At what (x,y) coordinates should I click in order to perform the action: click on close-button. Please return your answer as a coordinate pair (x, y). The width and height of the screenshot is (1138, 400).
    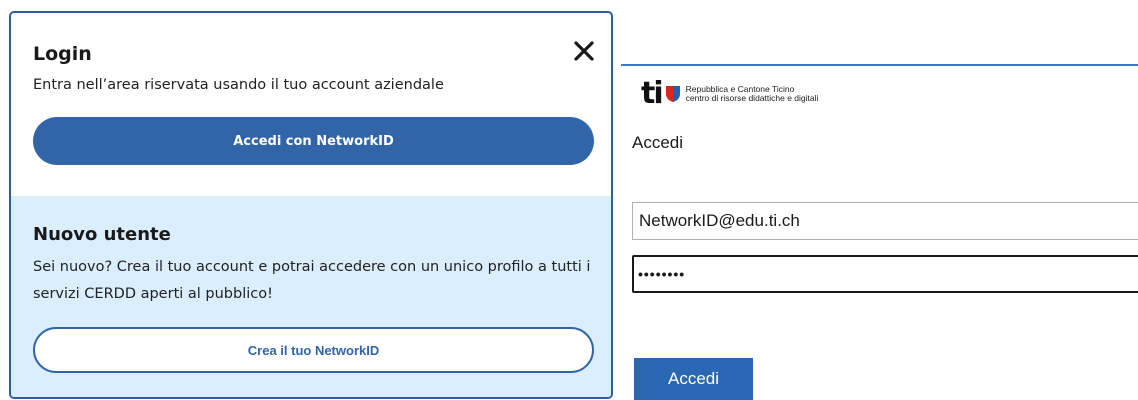
    Looking at the image, I should click on (584, 51).